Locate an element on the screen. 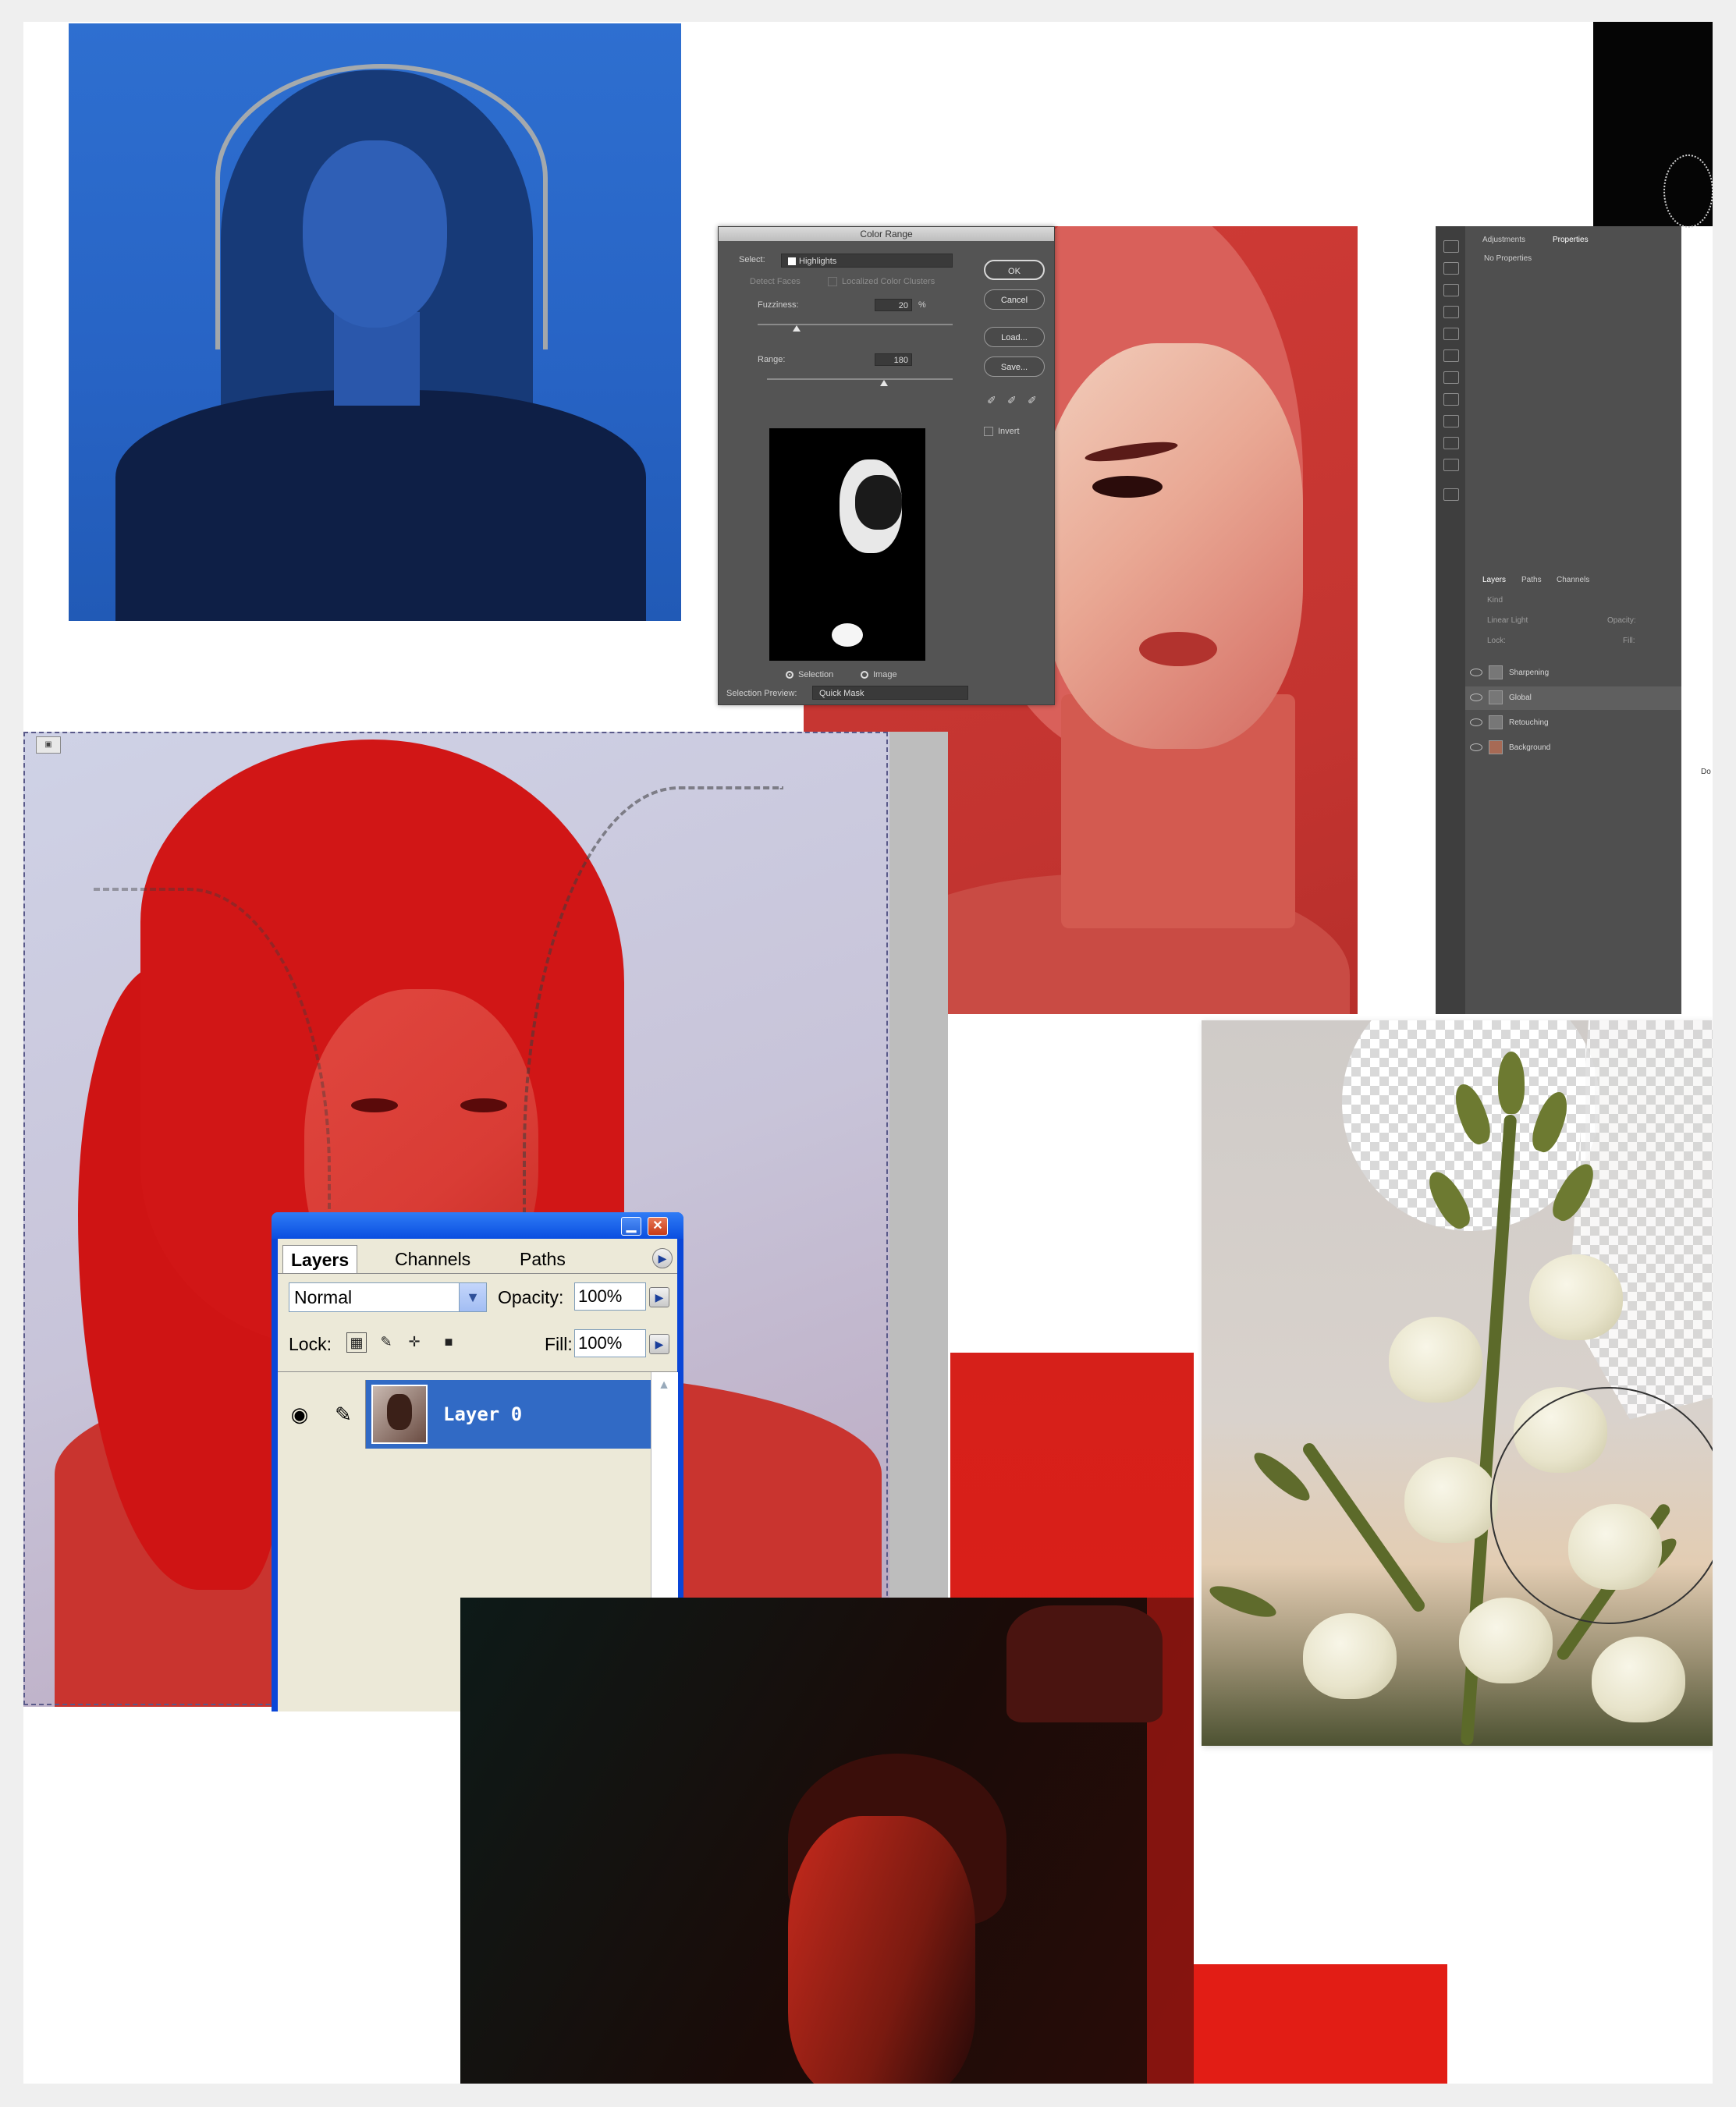 The image size is (1736, 2107). invert-checkbox is located at coordinates (988, 432).